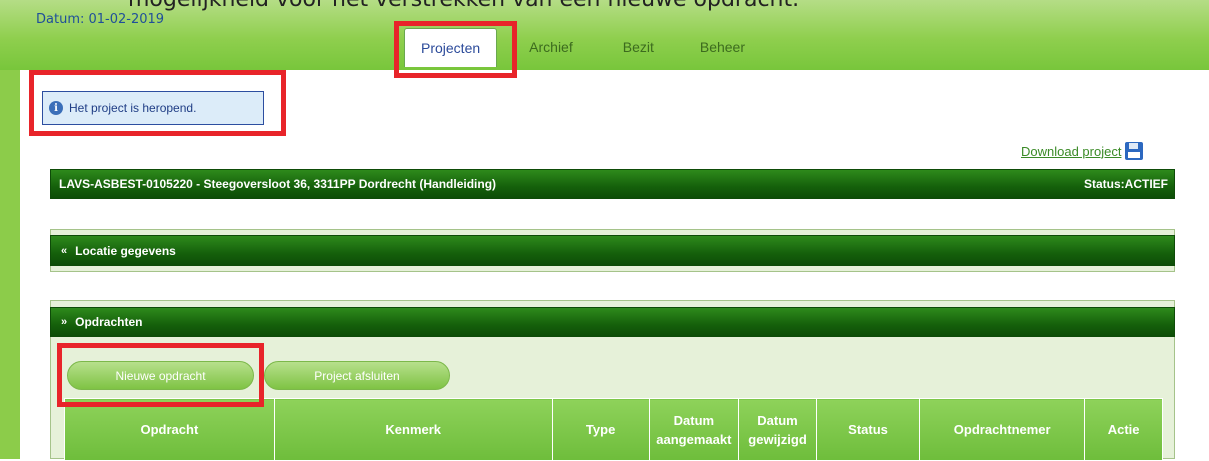 Image resolution: width=1209 pixels, height=461 pixels. Describe the element at coordinates (612, 250) in the screenshot. I see `locatie-section-header: « Locatie gegevens` at that location.